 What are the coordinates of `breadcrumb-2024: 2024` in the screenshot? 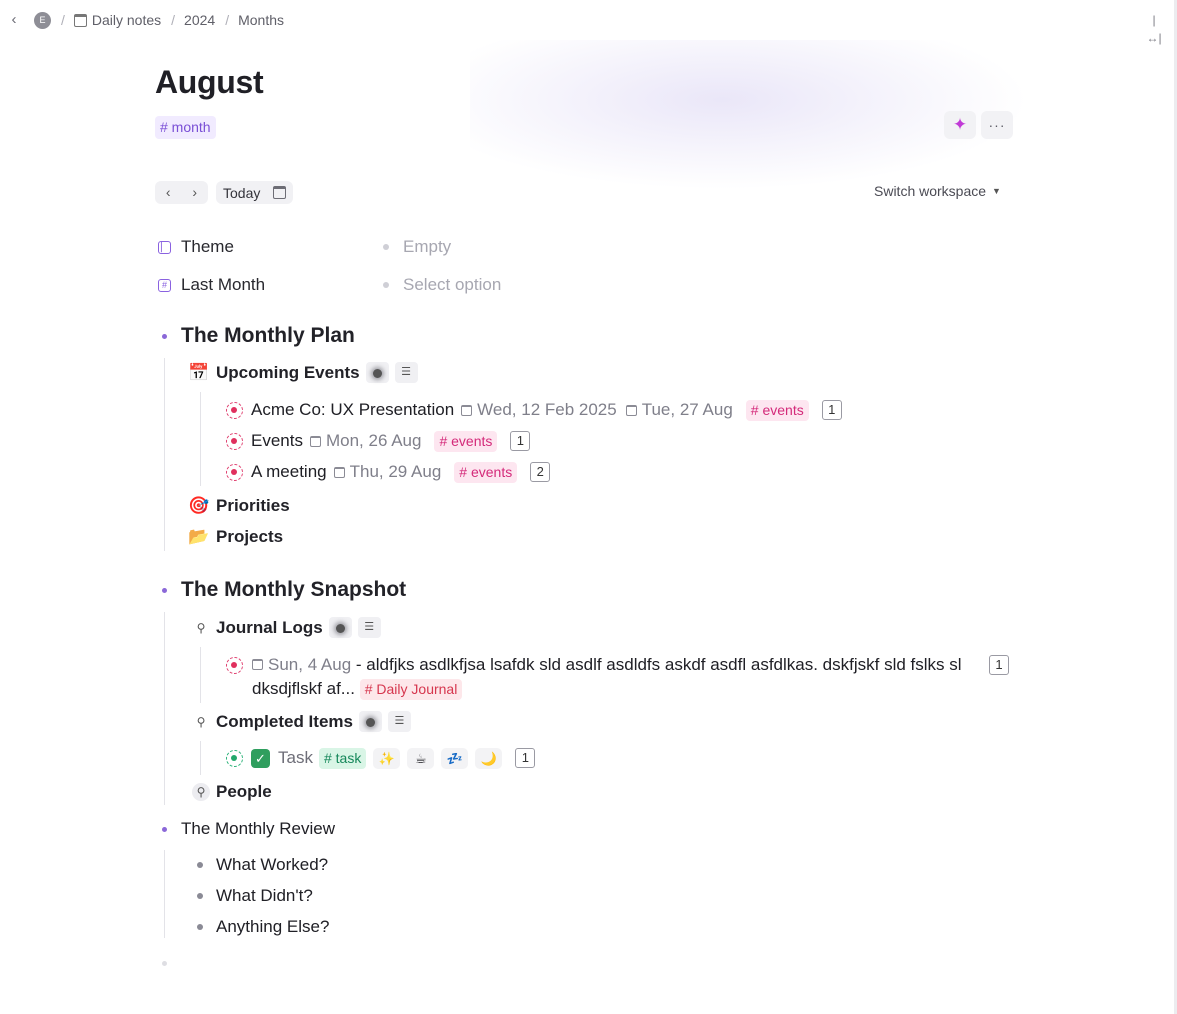 It's located at (199, 20).